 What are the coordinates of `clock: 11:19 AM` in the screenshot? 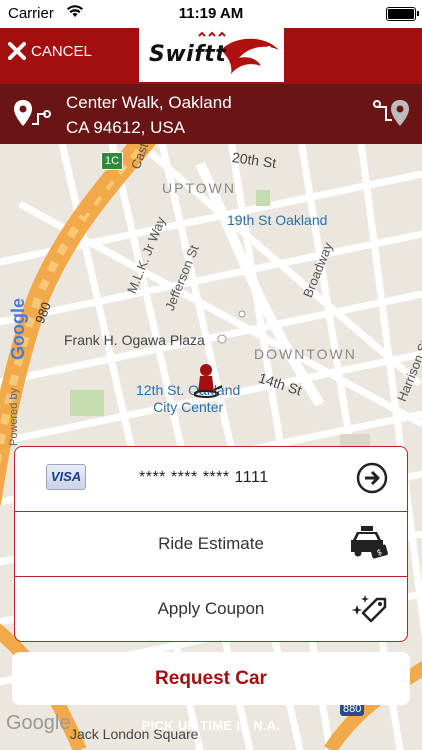 It's located at (211, 13).